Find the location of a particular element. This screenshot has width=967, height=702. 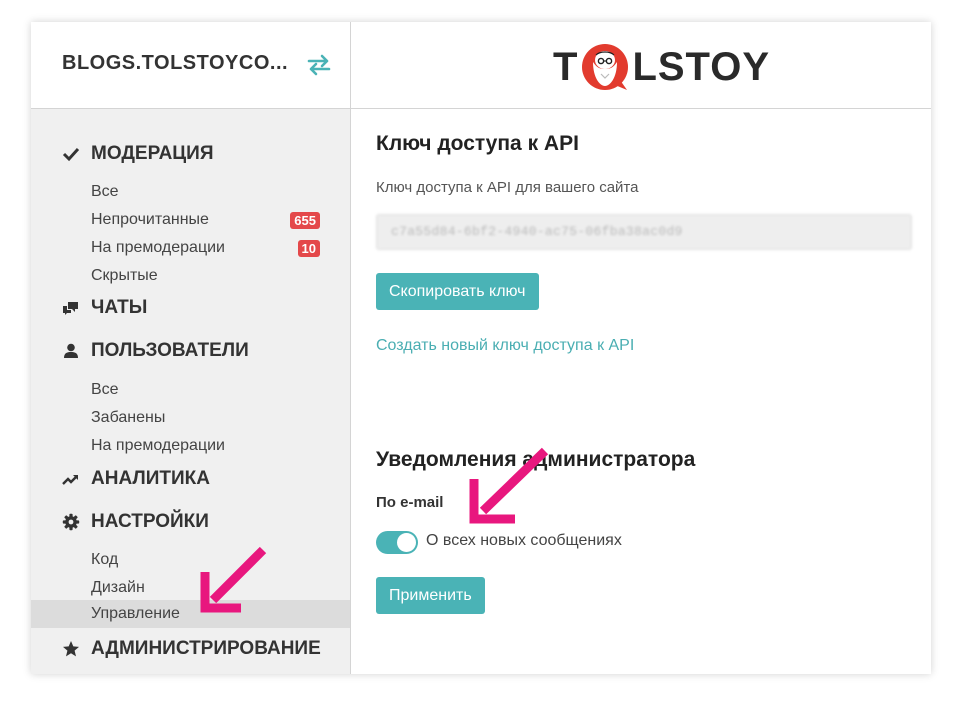

new-messages-toggle is located at coordinates (397, 542).